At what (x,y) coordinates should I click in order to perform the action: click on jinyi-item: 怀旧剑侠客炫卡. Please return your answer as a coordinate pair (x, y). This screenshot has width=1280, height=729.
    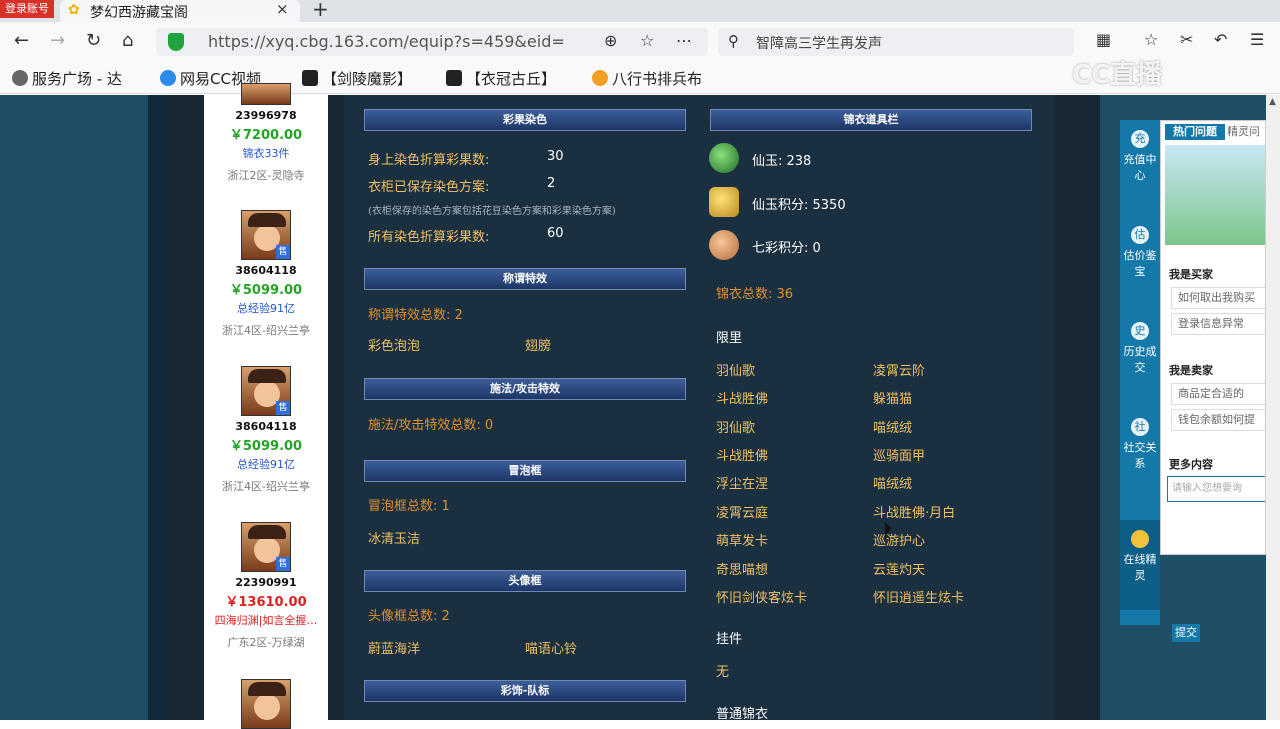
    Looking at the image, I should click on (761, 596).